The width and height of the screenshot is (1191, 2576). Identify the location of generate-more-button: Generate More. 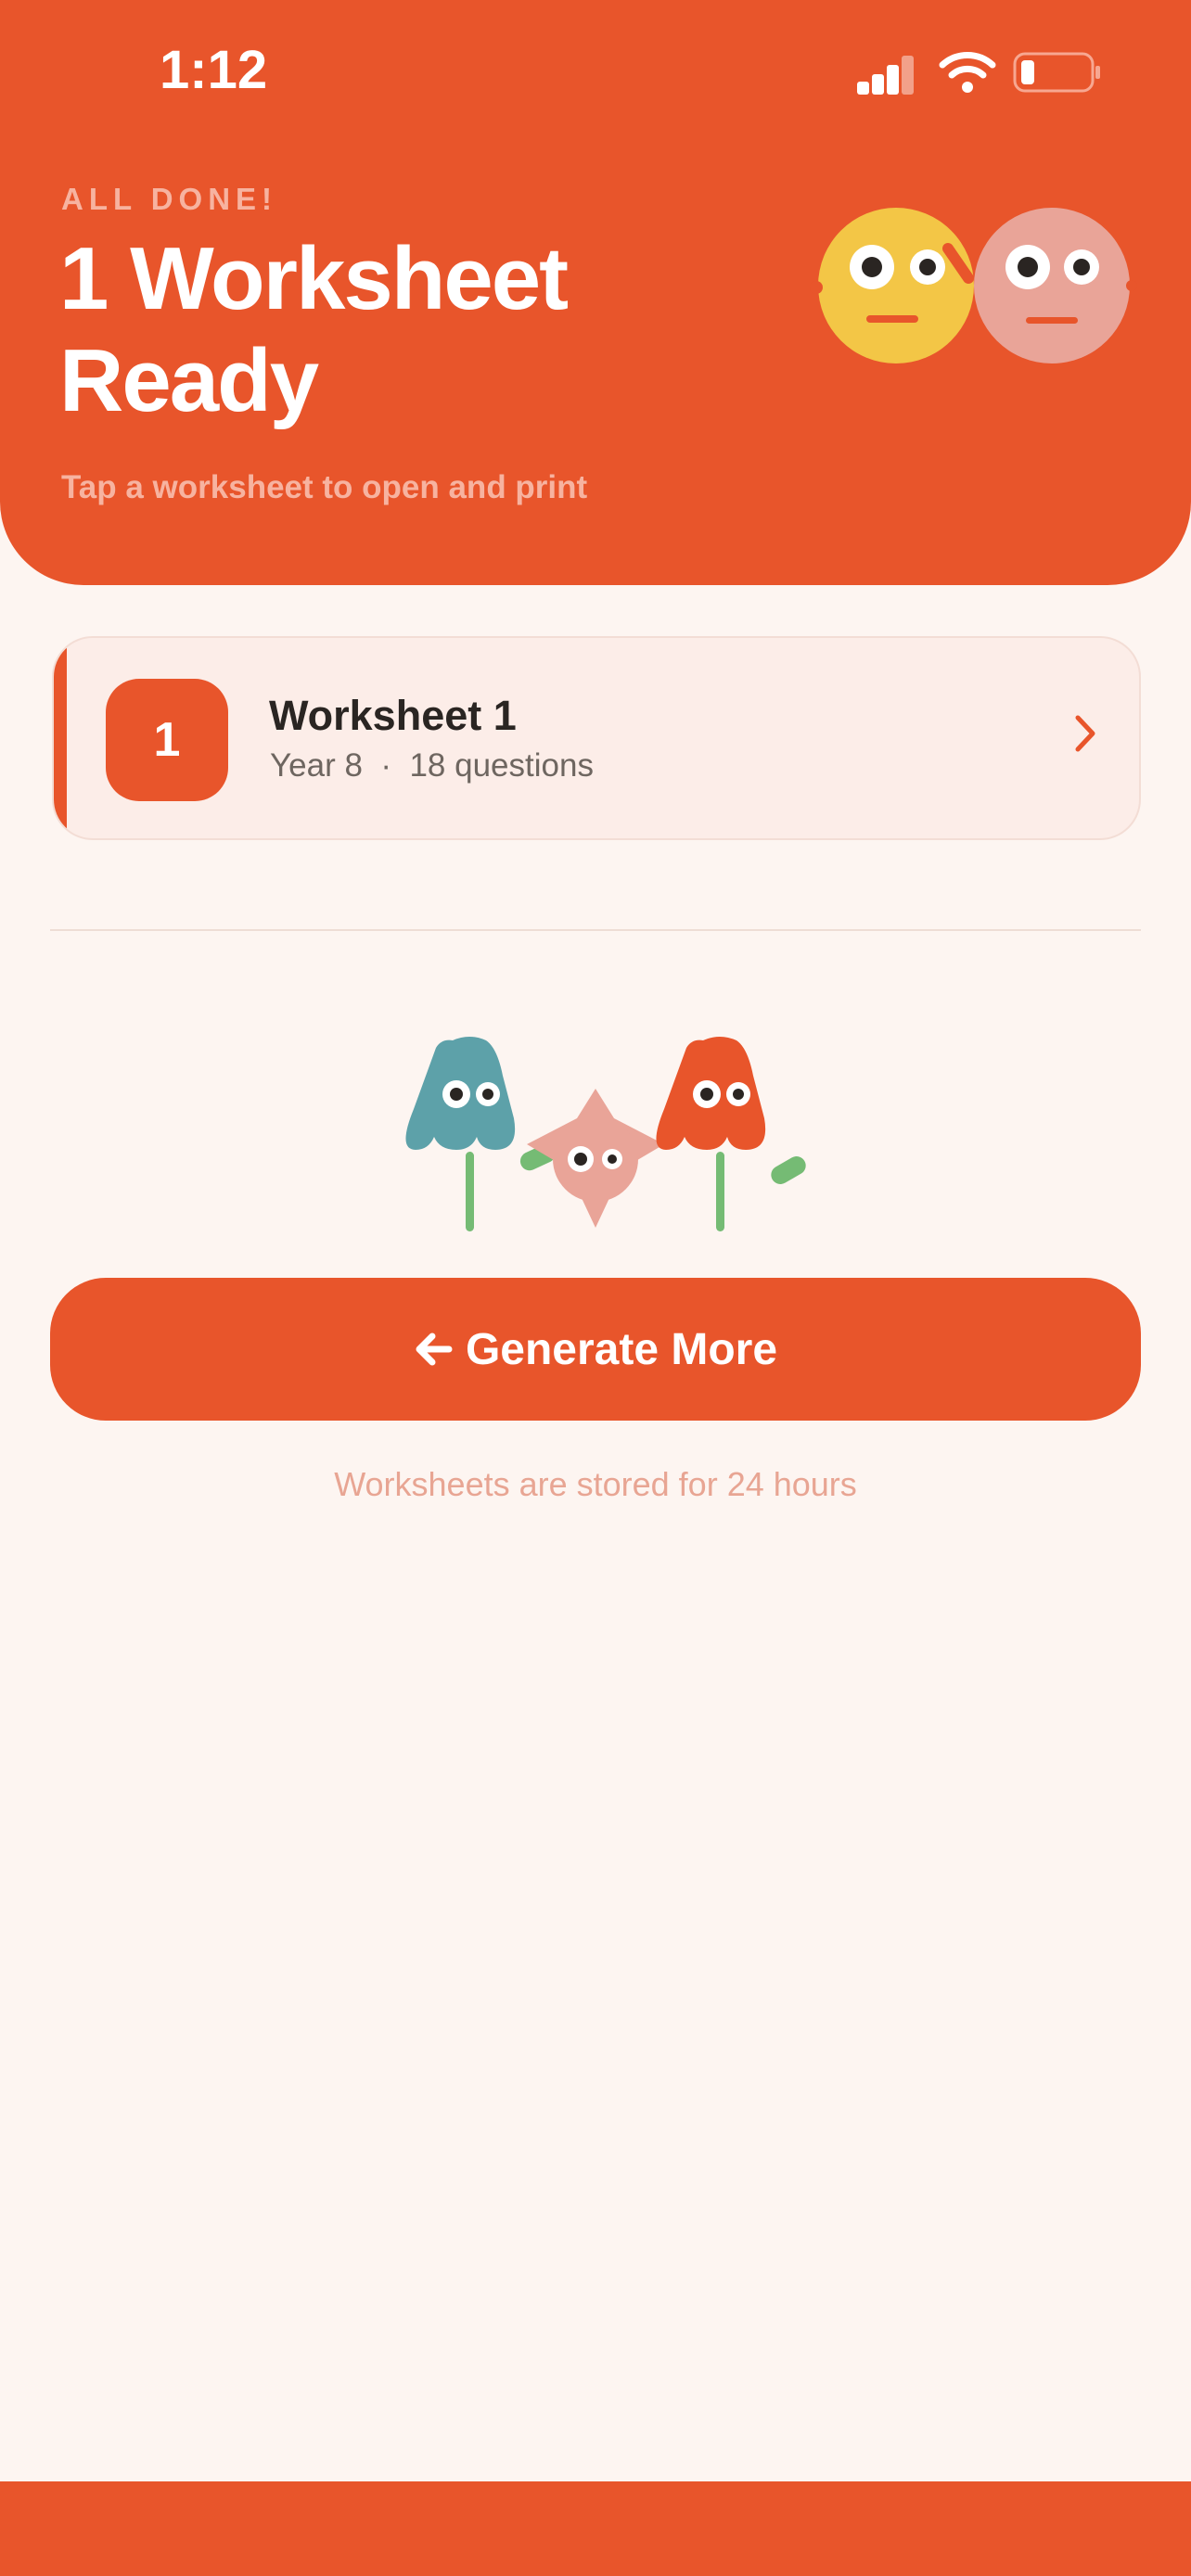
(595, 1350).